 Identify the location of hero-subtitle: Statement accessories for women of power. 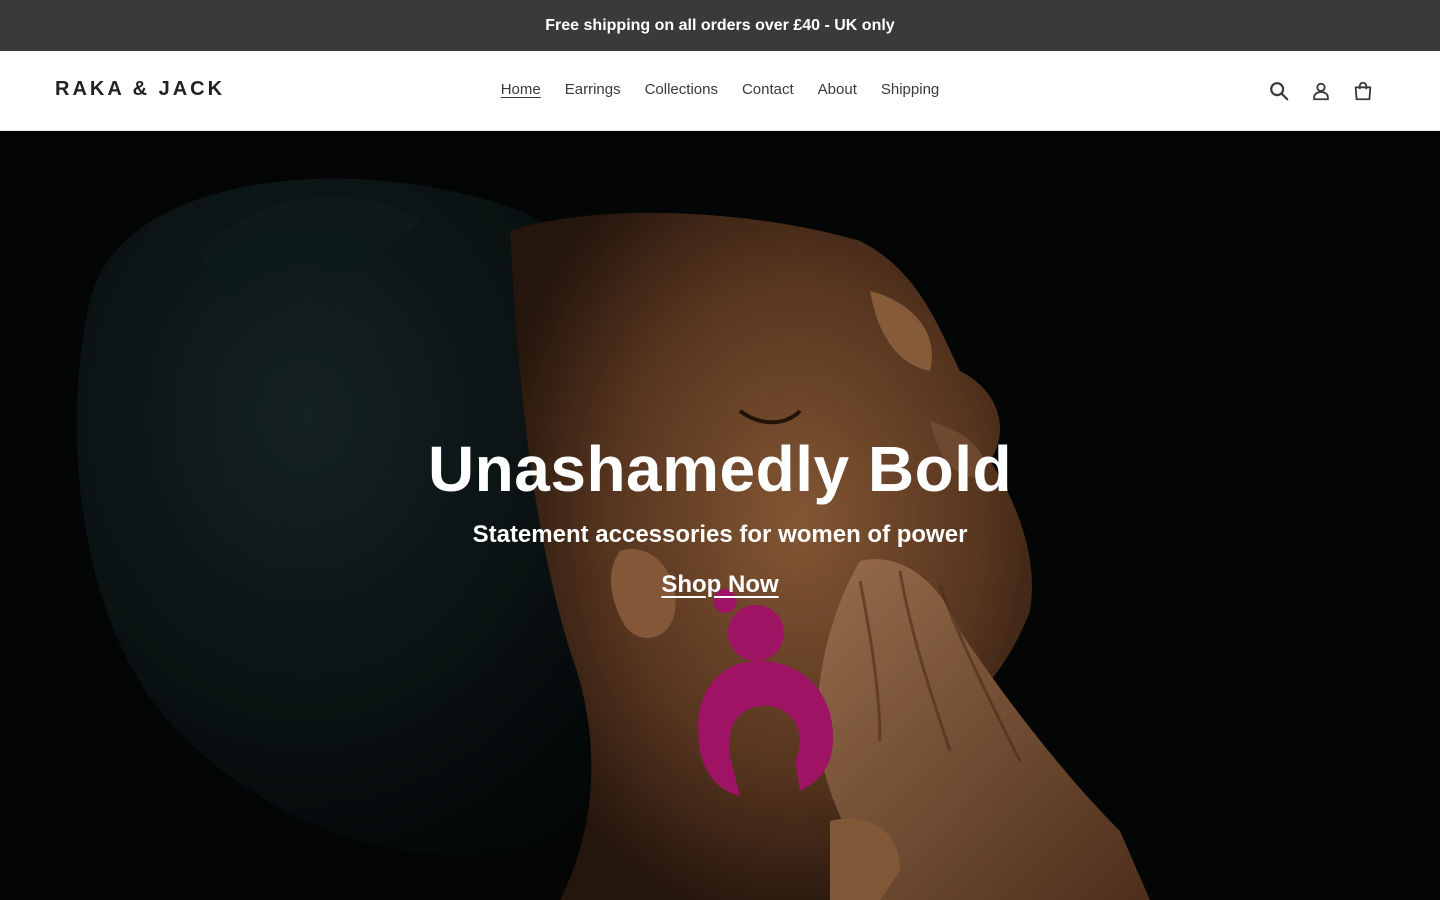
(720, 534).